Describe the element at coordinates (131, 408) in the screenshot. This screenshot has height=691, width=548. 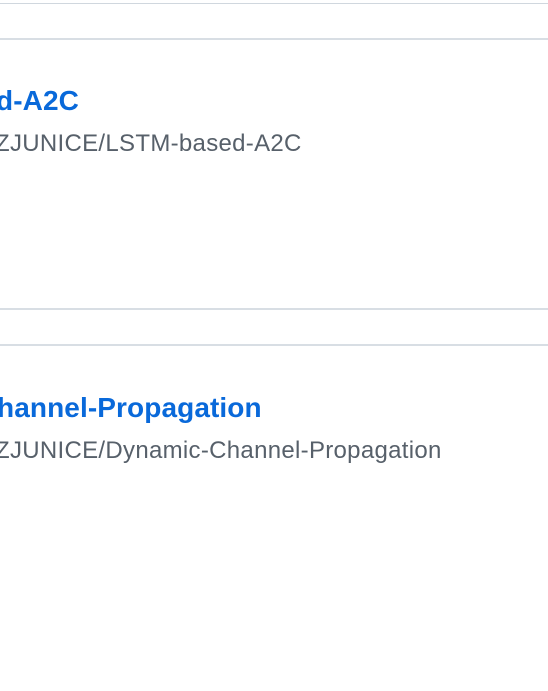
I see `repo-title-link: hannel-Propagation` at that location.